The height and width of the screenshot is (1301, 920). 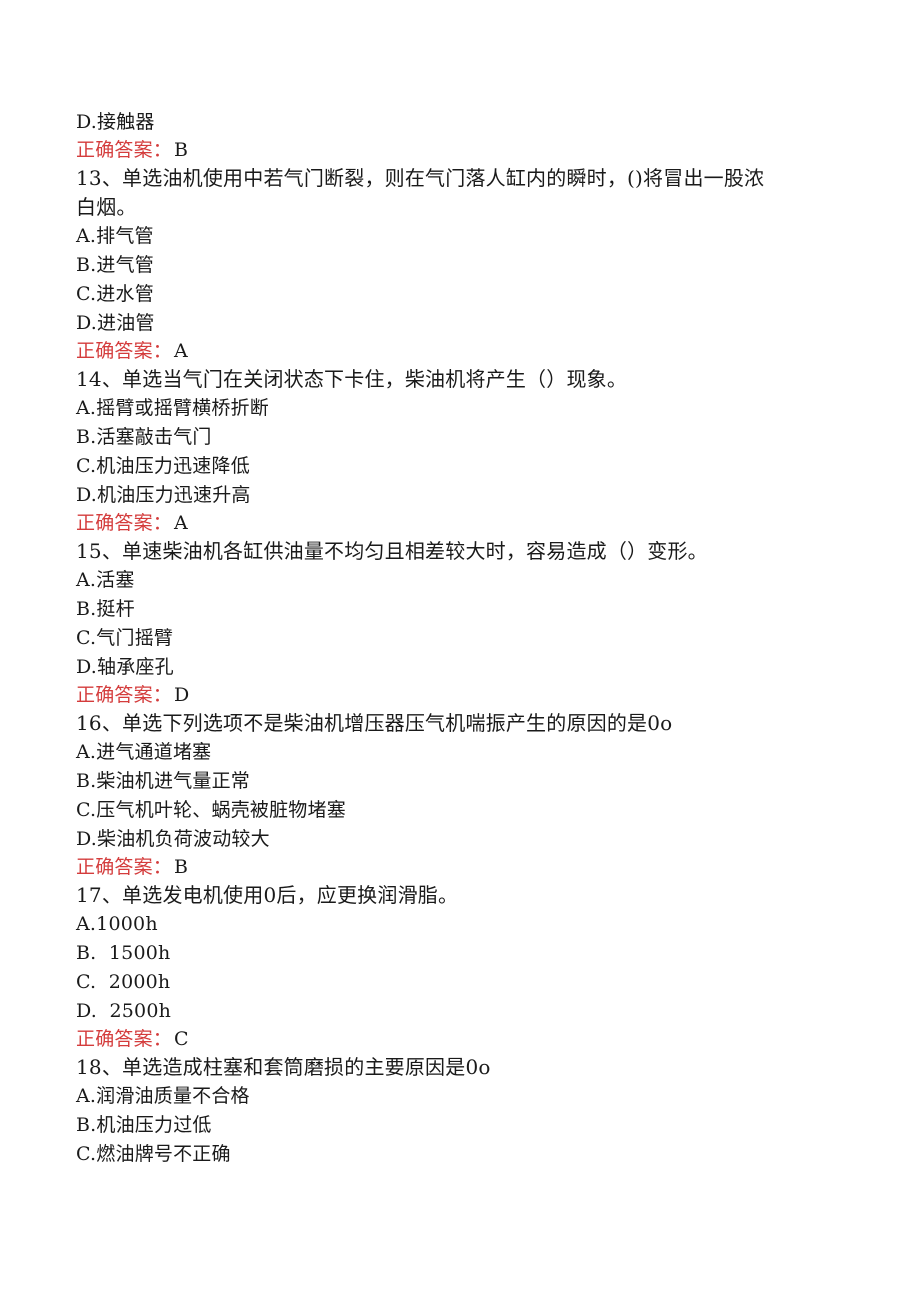 What do you see at coordinates (123, 982) in the screenshot?
I see `question-17-option-c: C. 2000h` at bounding box center [123, 982].